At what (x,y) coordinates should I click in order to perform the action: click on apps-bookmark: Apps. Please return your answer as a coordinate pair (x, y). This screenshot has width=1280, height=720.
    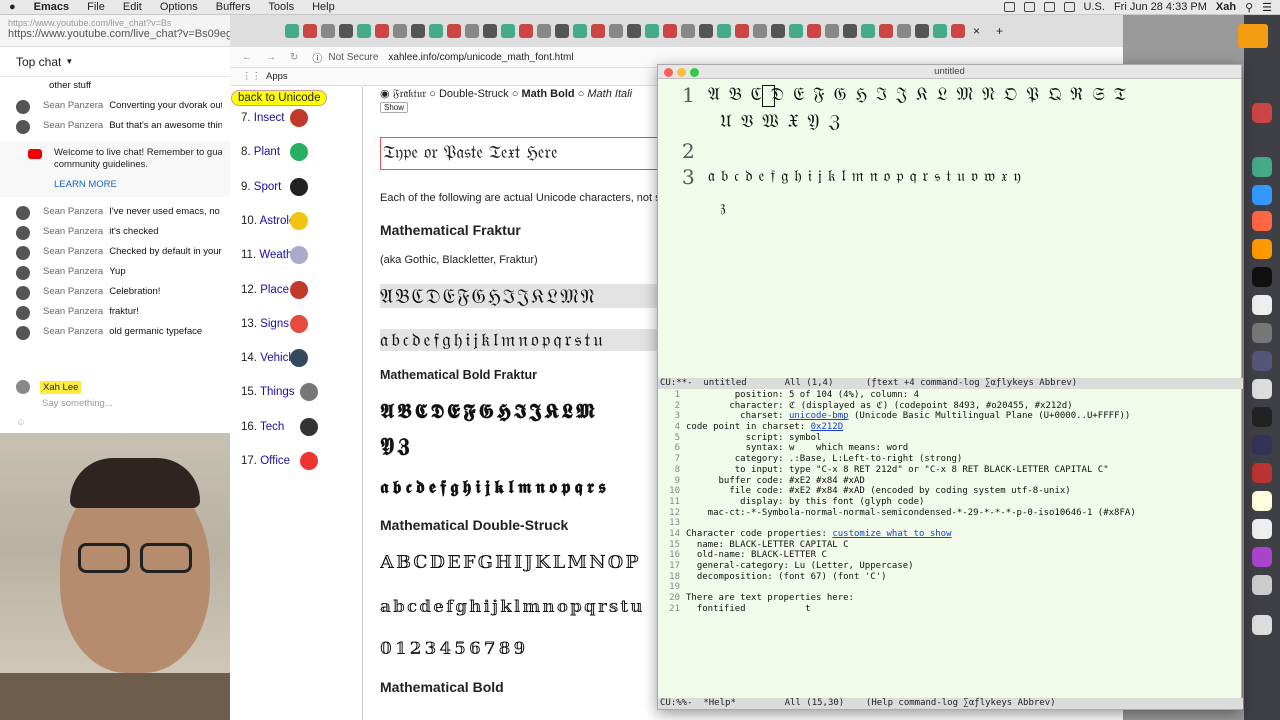
    Looking at the image, I should click on (277, 76).